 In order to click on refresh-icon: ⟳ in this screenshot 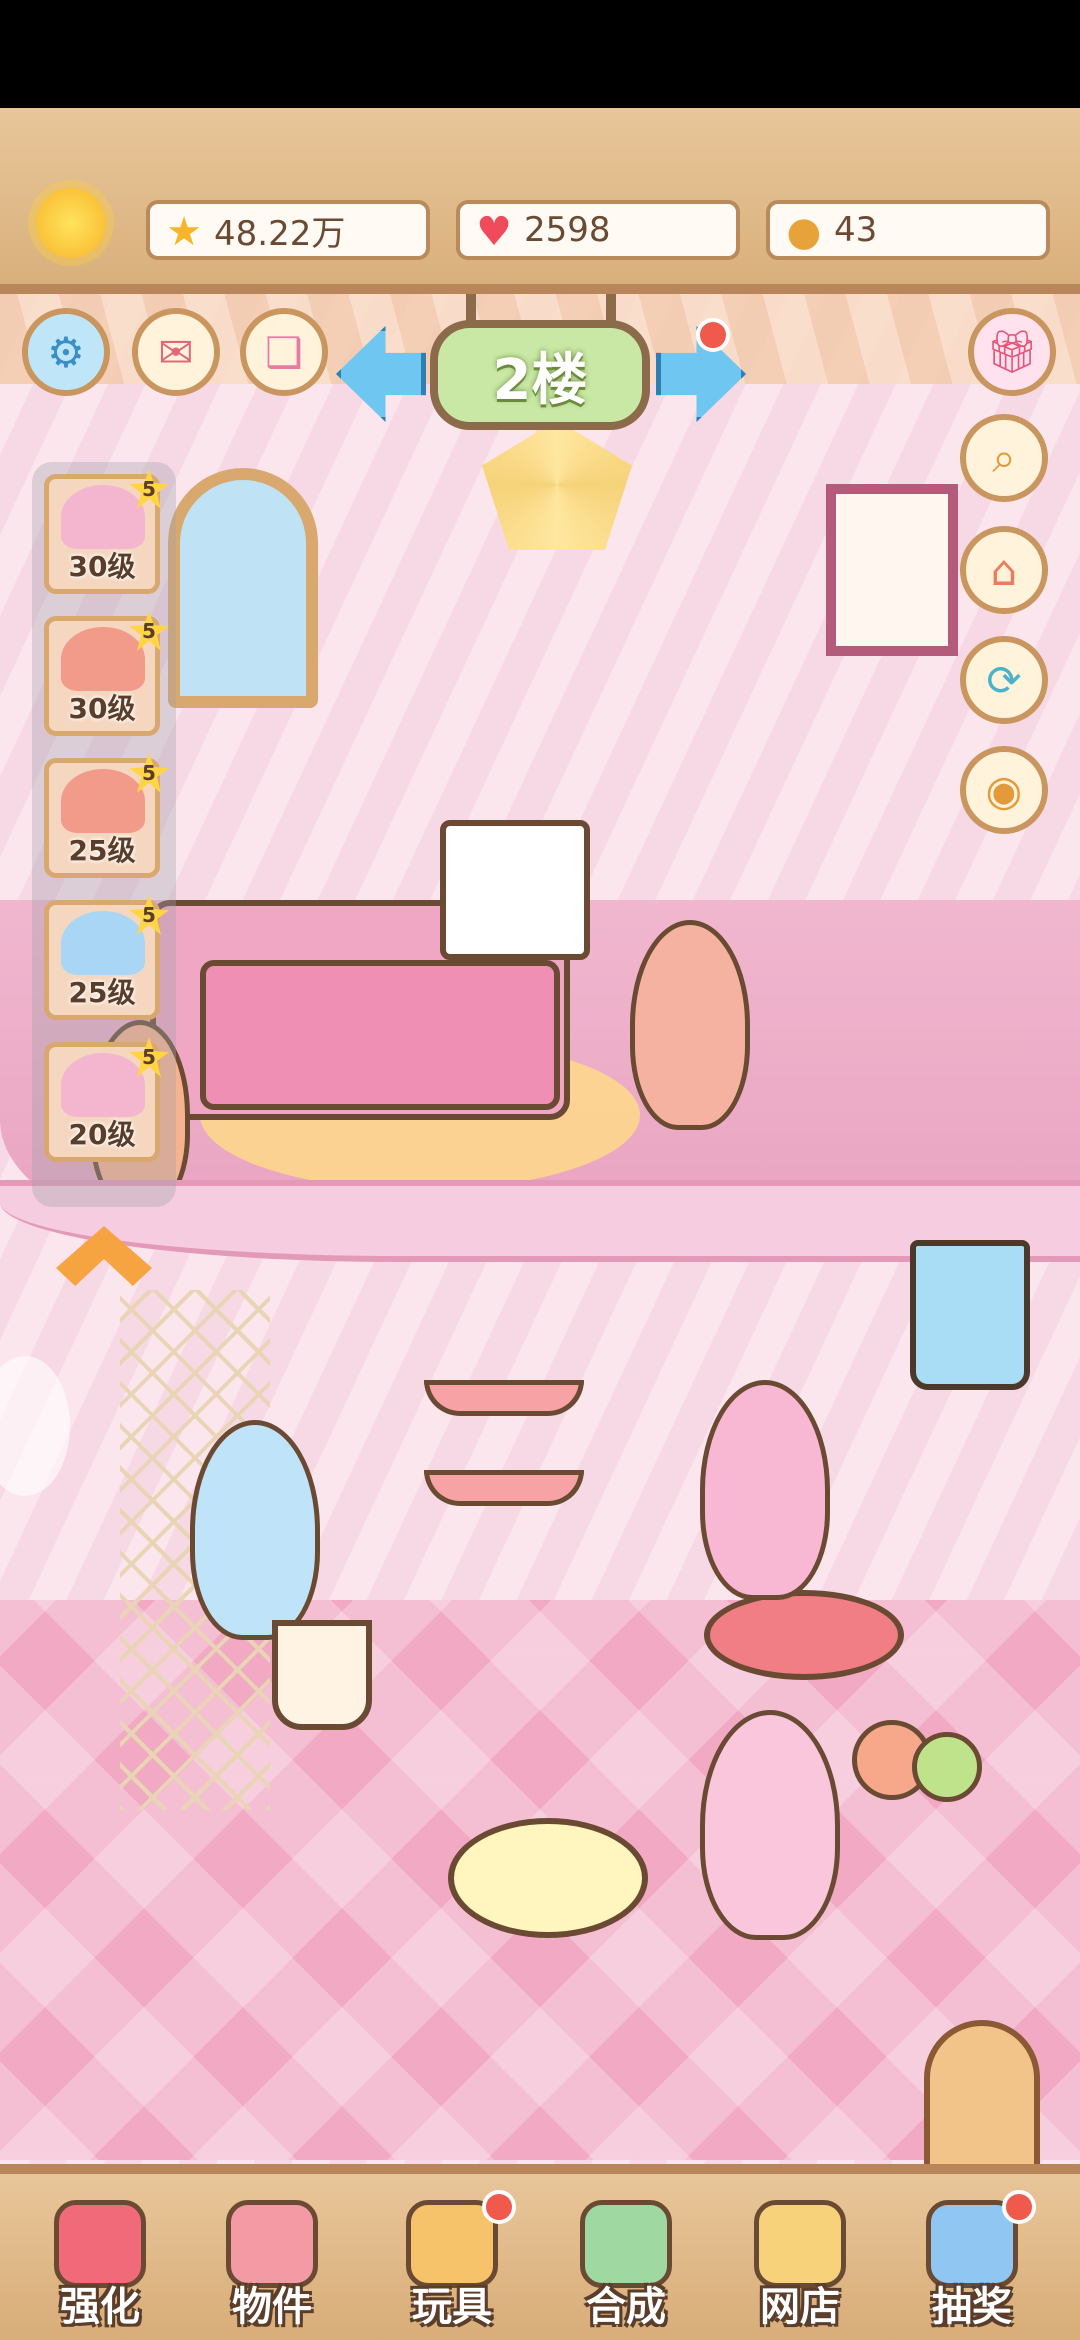, I will do `click(1004, 680)`.